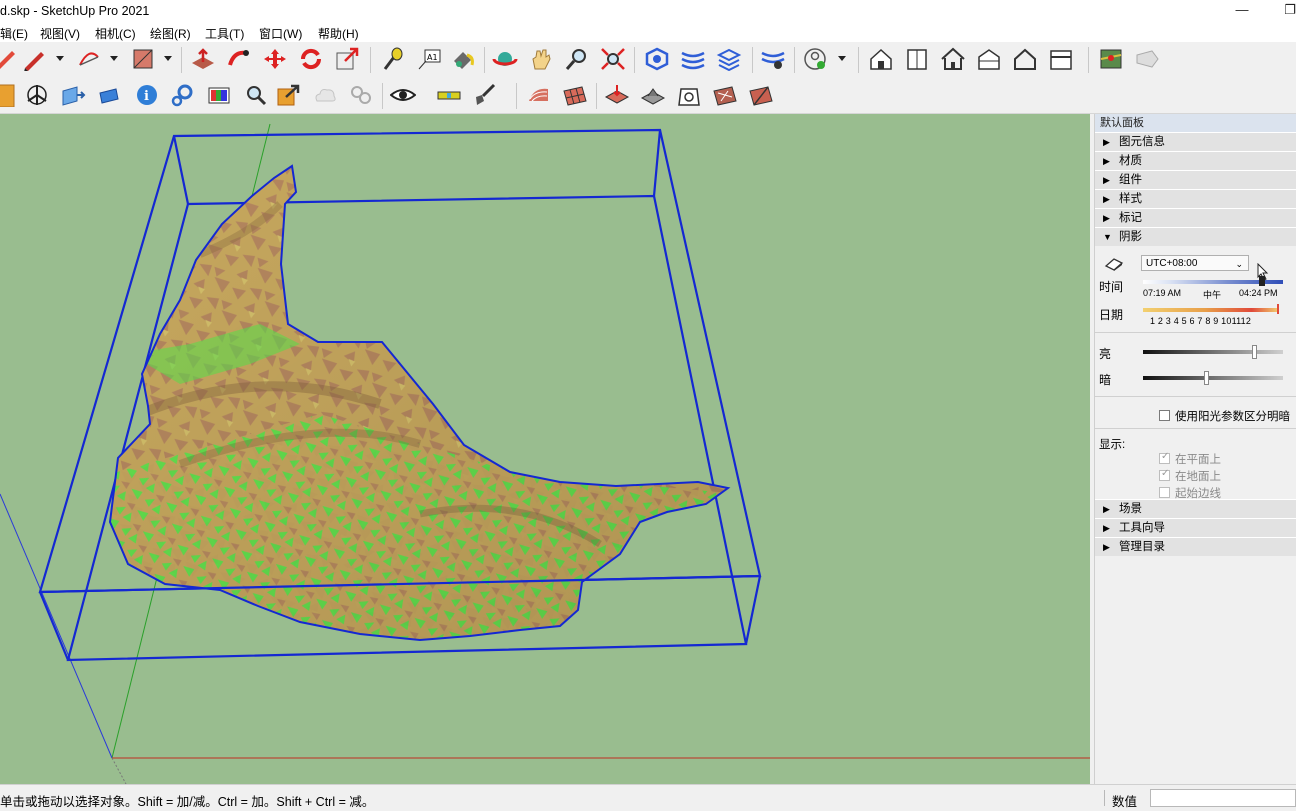  Describe the element at coordinates (762, 96) in the screenshot. I see `flip-edge-icon` at that location.